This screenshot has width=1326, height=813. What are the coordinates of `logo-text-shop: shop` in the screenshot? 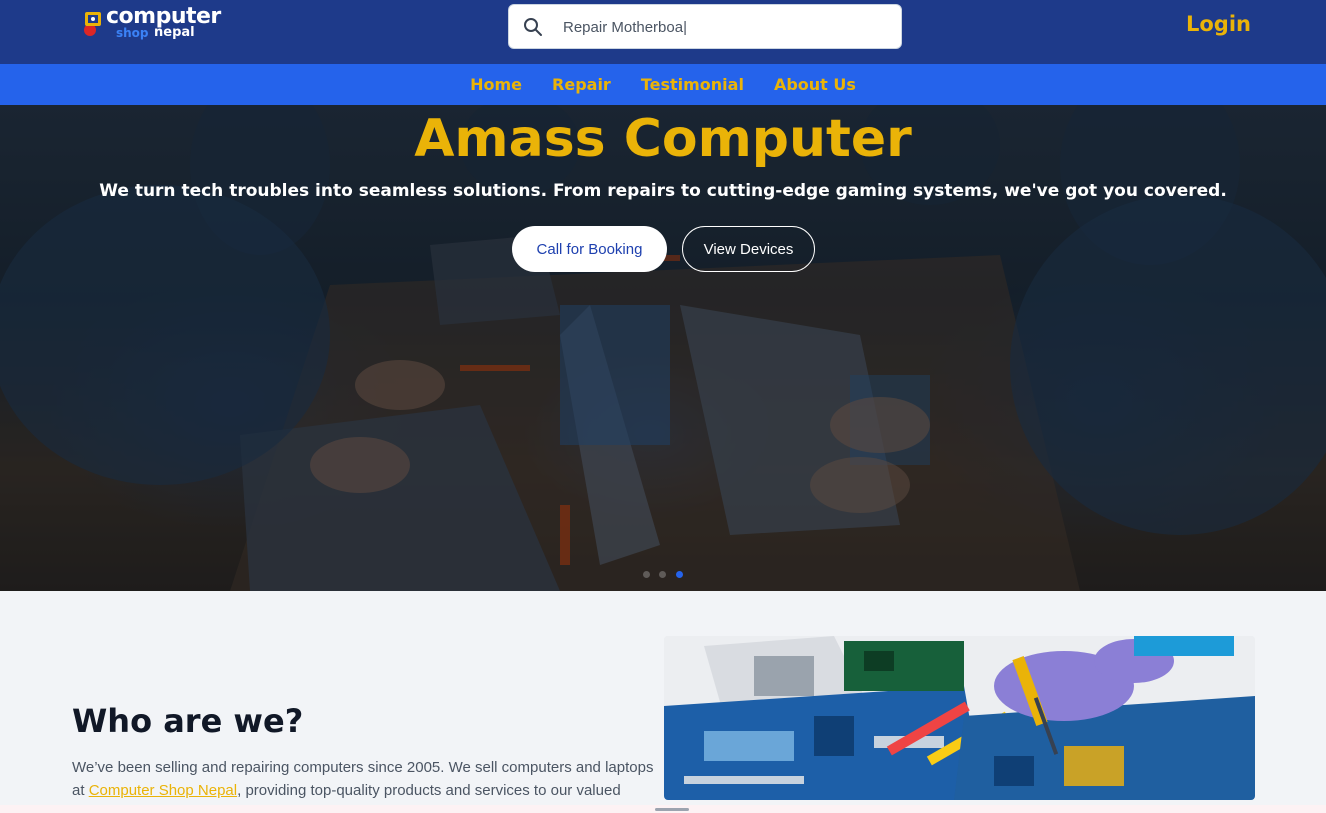 It's located at (132, 33).